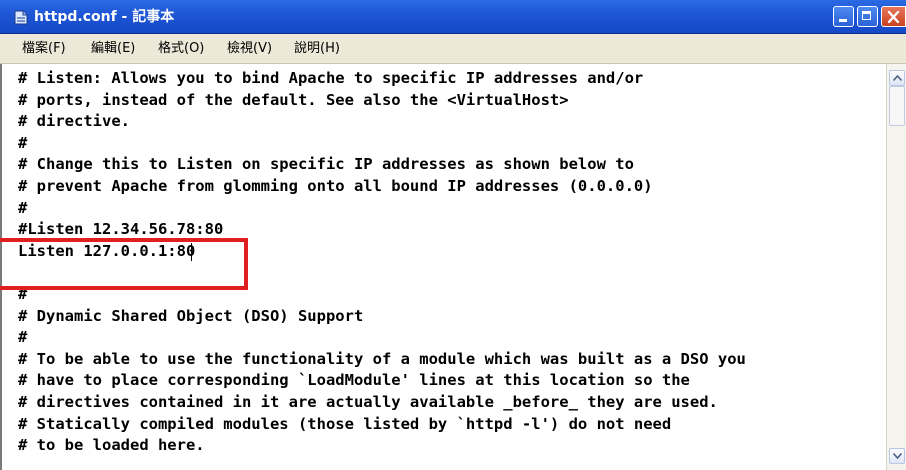 The height and width of the screenshot is (470, 906). I want to click on maximize-button, so click(867, 16).